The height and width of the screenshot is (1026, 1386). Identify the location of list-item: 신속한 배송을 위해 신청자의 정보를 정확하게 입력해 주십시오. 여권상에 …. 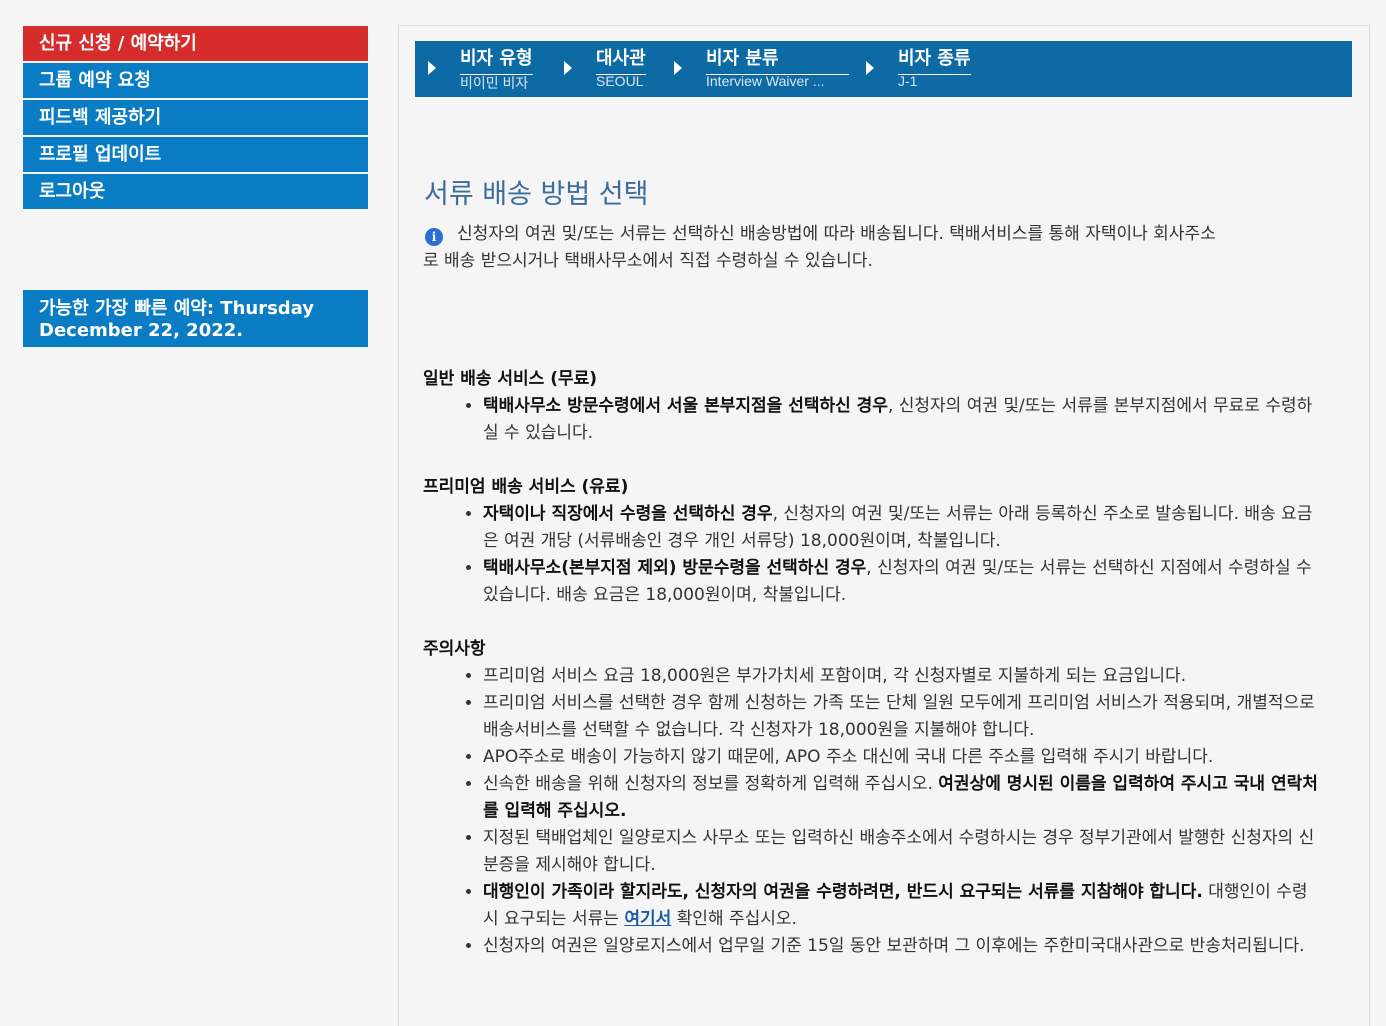
(903, 798).